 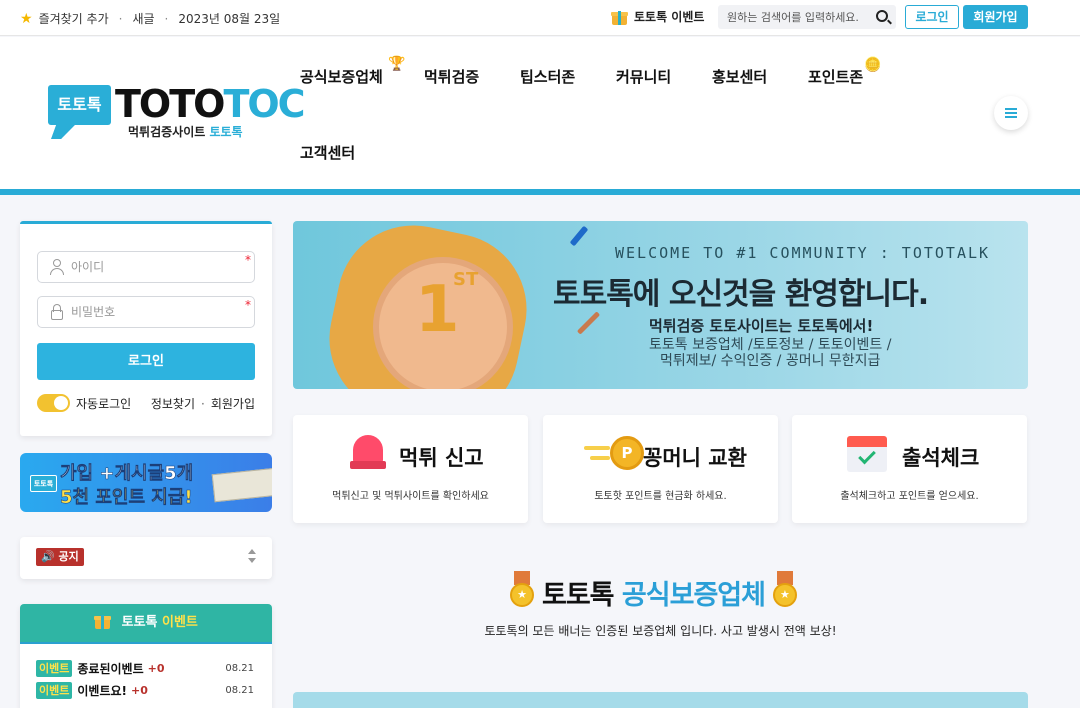 What do you see at coordinates (660, 700) in the screenshot?
I see `partner-banner-strip` at bounding box center [660, 700].